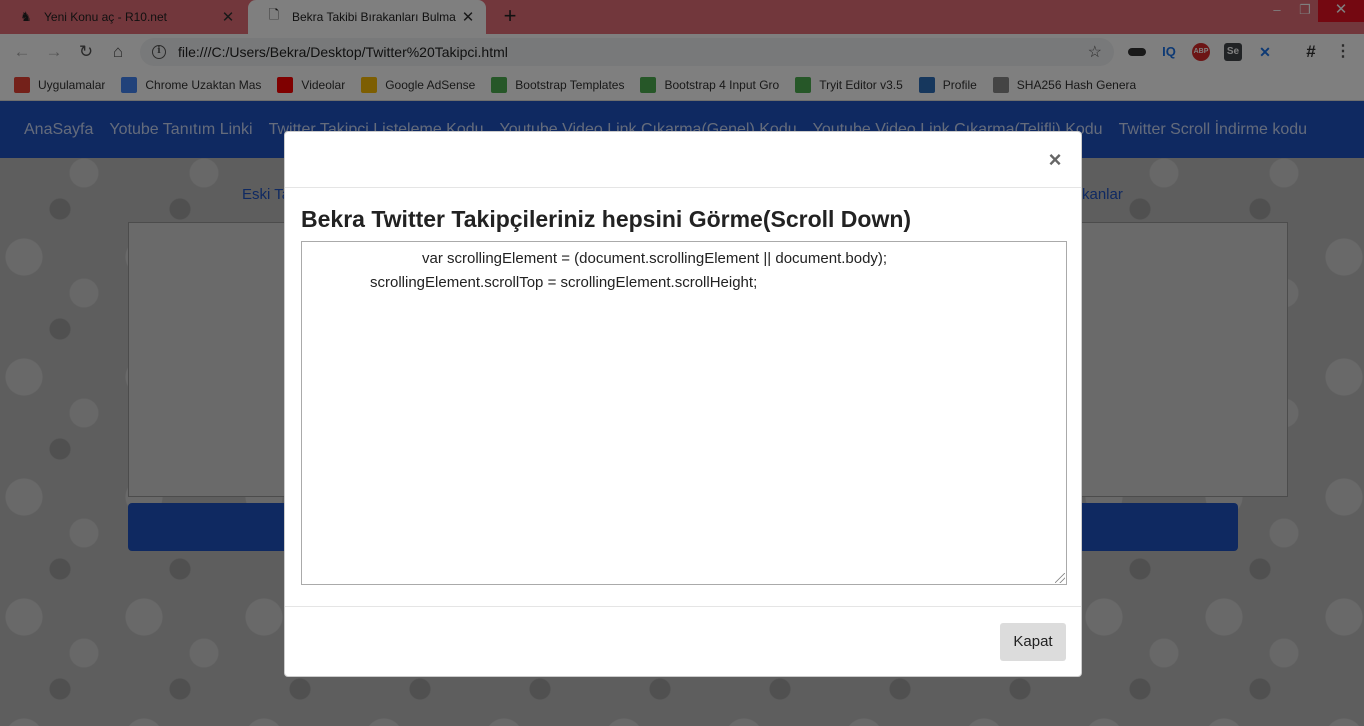 The width and height of the screenshot is (1364, 726). Describe the element at coordinates (683, 641) in the screenshot. I see `modal-footer` at that location.